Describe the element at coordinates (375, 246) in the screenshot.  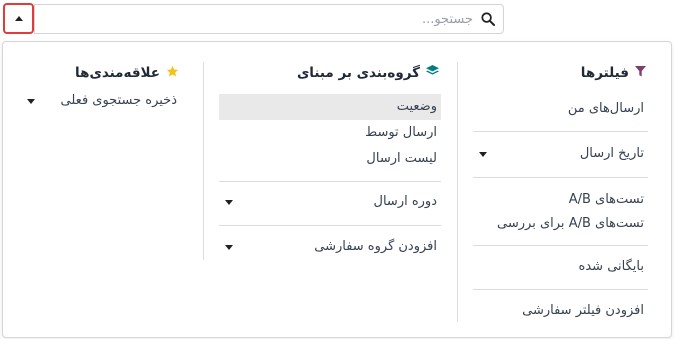
I see `add-custom-group-label: افزودن گروه سفارشی` at that location.